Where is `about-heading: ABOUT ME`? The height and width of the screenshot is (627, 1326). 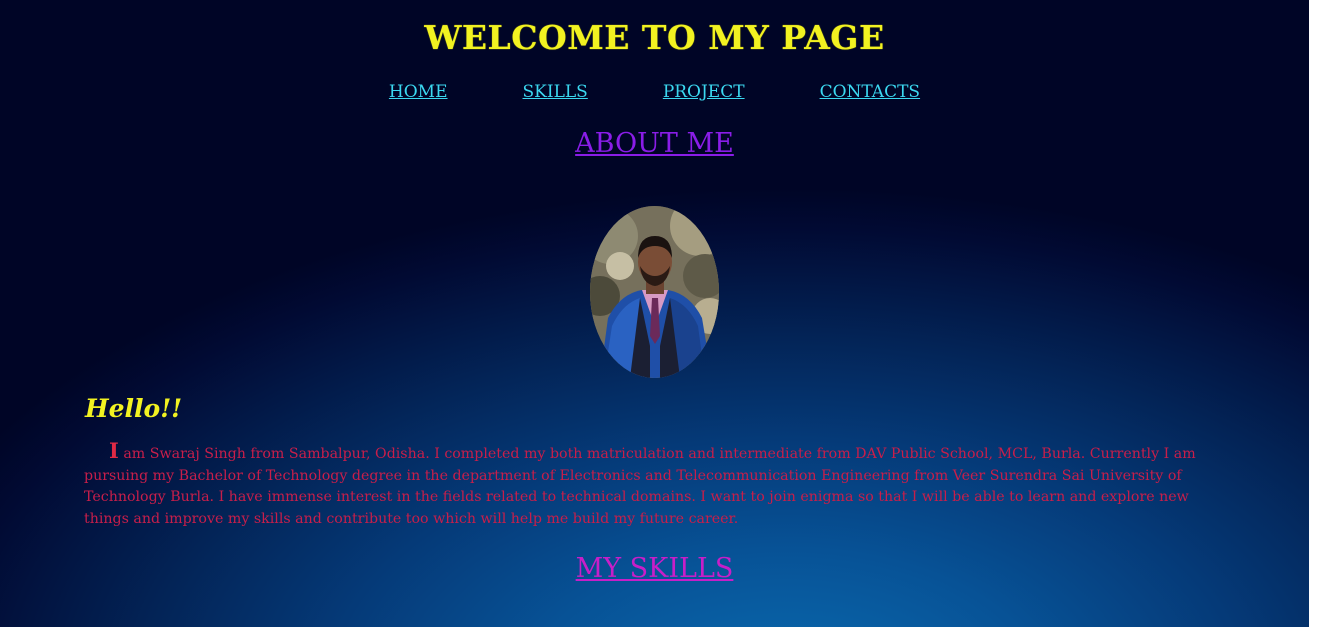
about-heading: ABOUT ME is located at coordinates (654, 143).